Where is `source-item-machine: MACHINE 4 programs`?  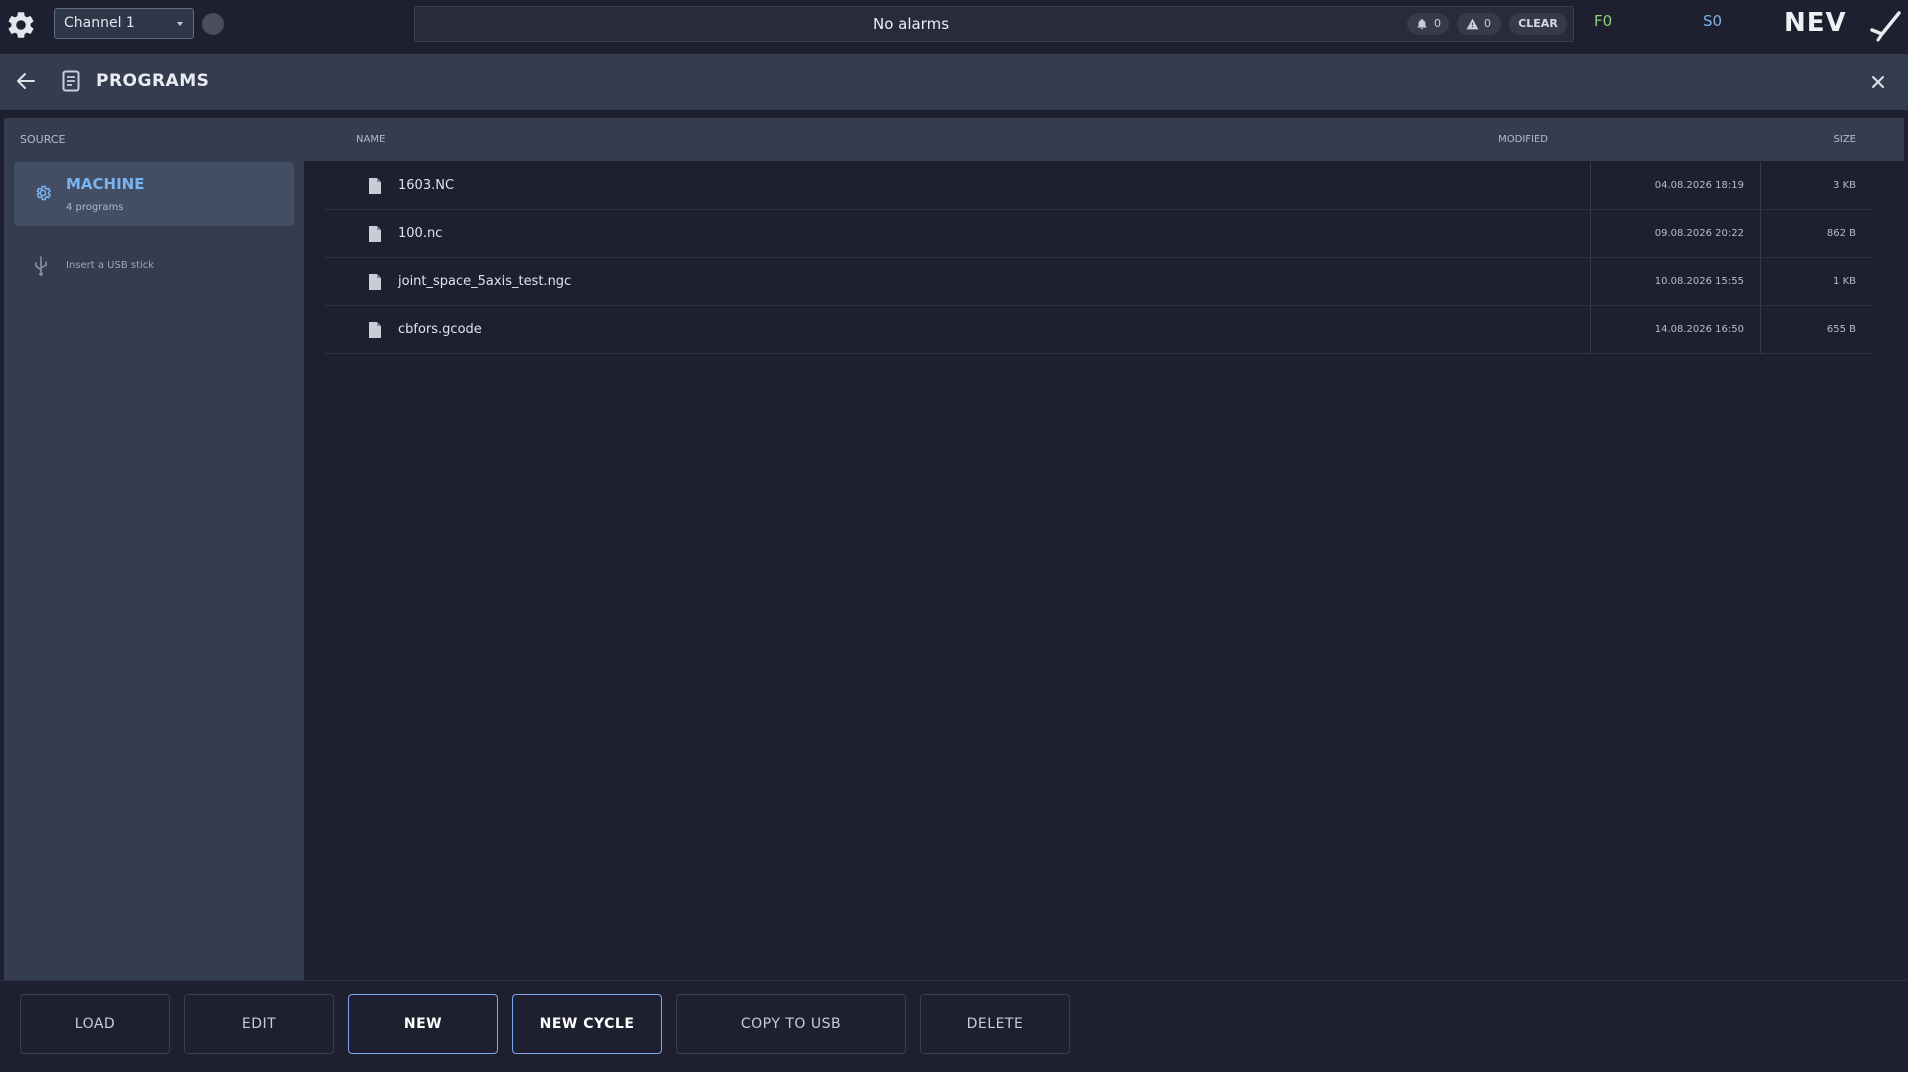
source-item-machine: MACHINE 4 programs is located at coordinates (154, 194).